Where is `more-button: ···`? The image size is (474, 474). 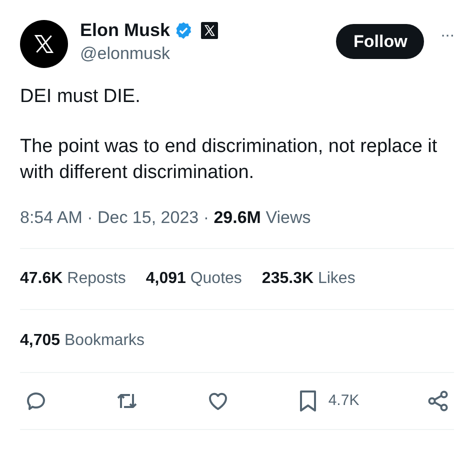
more-button: ··· is located at coordinates (447, 36).